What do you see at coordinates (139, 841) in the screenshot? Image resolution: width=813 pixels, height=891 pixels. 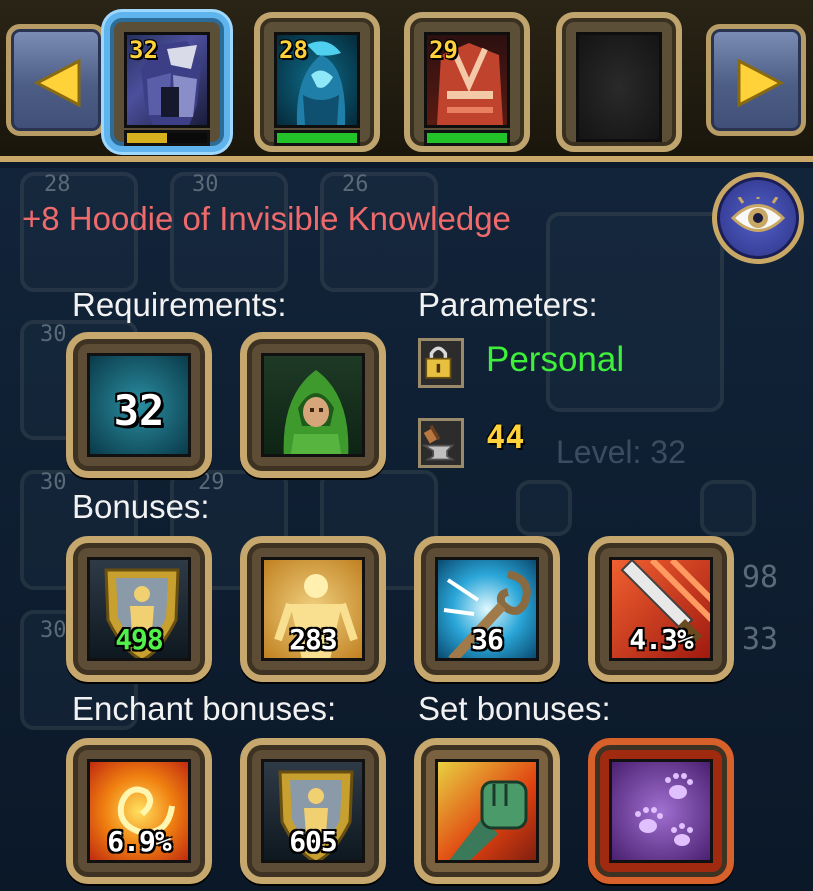 I see `enchant-bonus-value: 6.9%` at bounding box center [139, 841].